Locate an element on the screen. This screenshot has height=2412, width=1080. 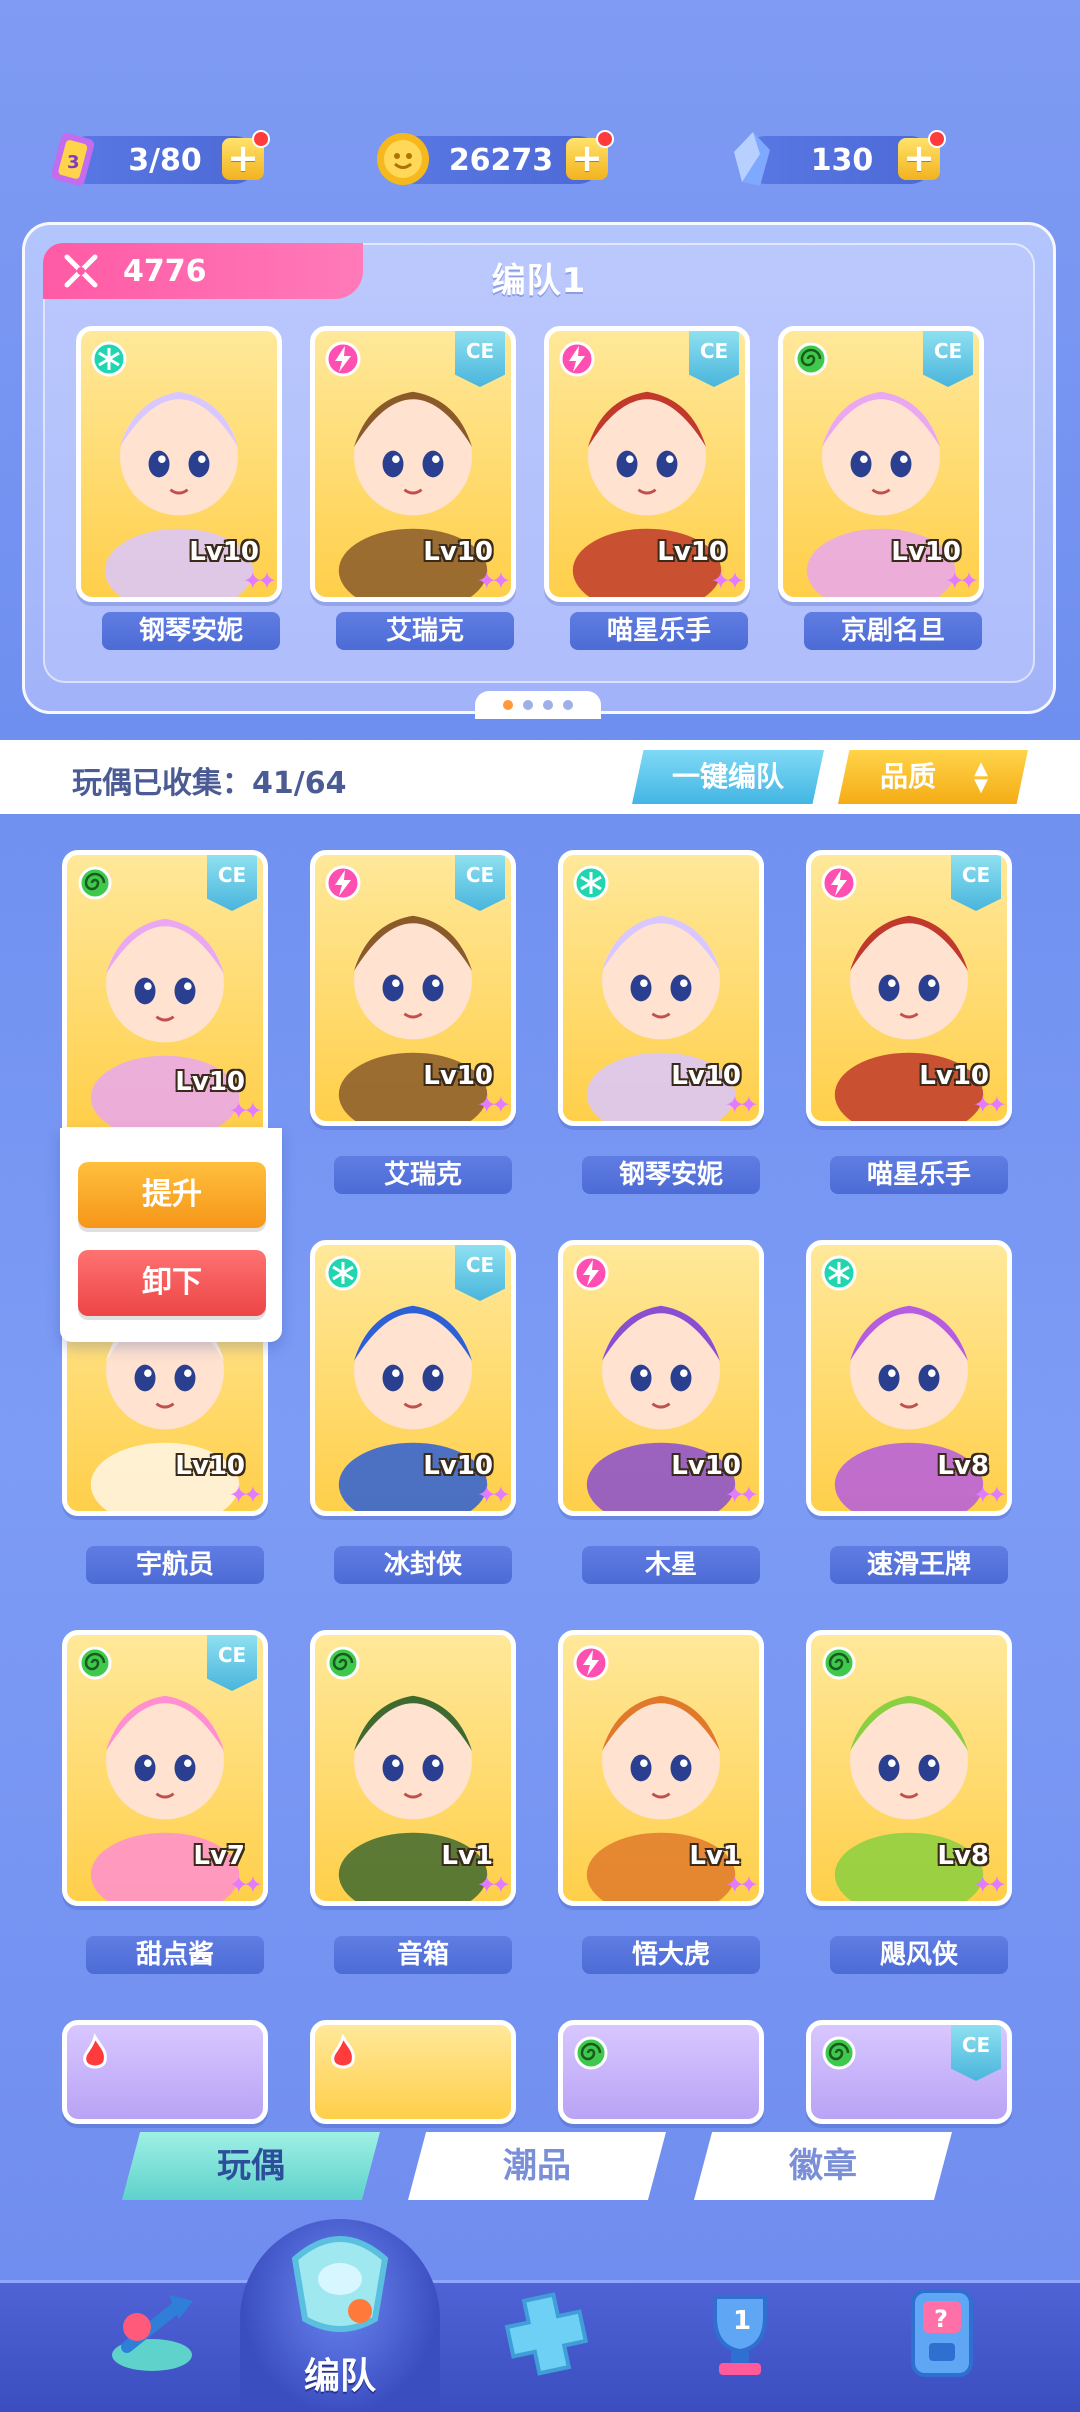
ce-badge-icon: CE is located at coordinates (976, 2053).